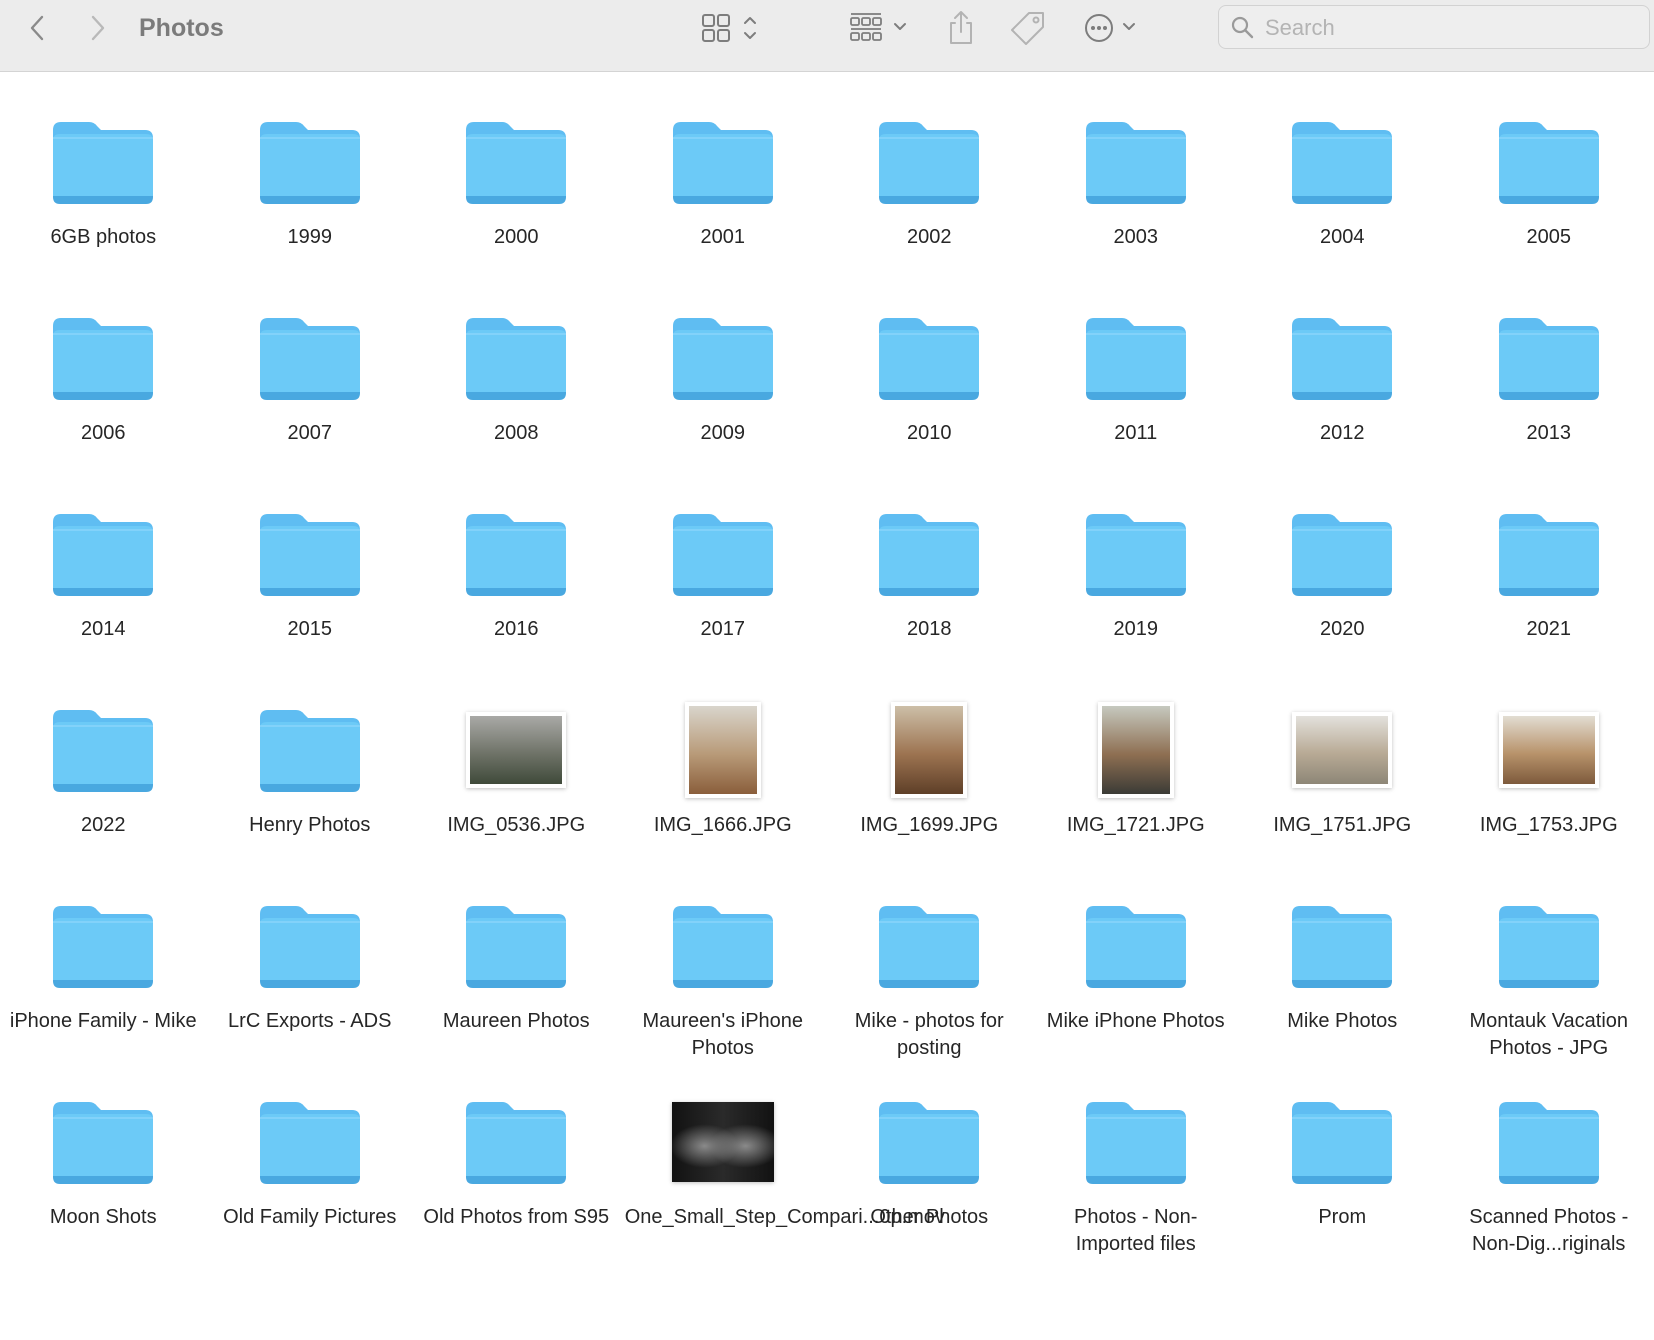  I want to click on folder-item: 2020, so click(1342, 586).